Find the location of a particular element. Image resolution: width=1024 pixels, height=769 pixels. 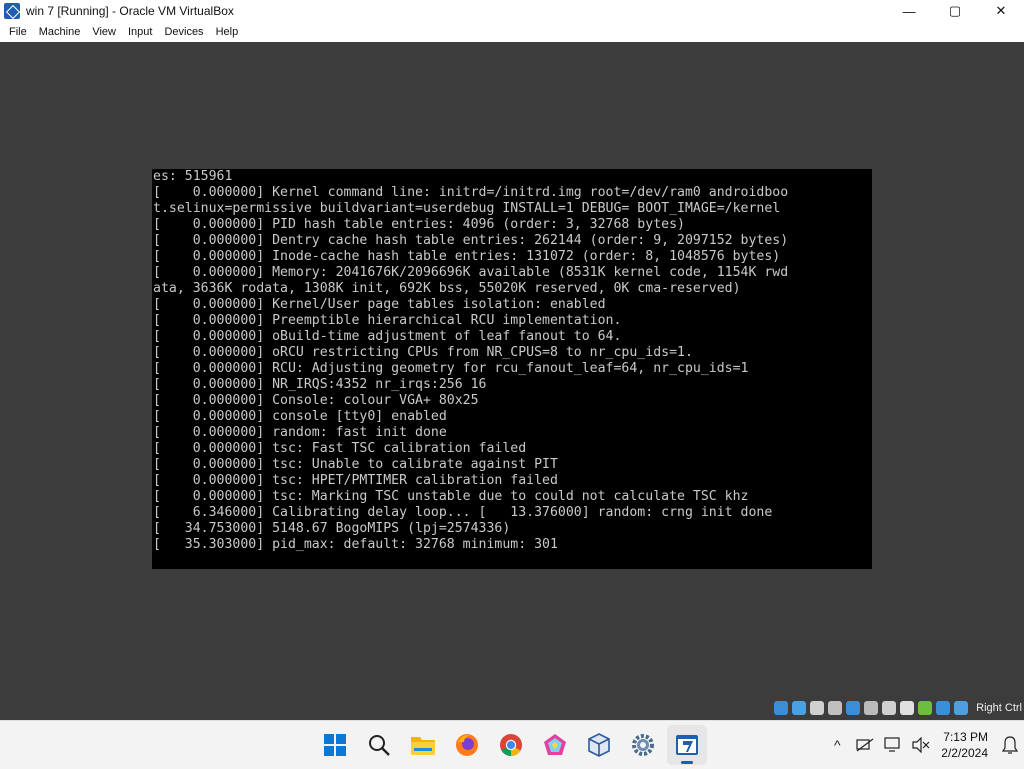

console-line: [ 0.000000] random: fast init done is located at coordinates (300, 432).